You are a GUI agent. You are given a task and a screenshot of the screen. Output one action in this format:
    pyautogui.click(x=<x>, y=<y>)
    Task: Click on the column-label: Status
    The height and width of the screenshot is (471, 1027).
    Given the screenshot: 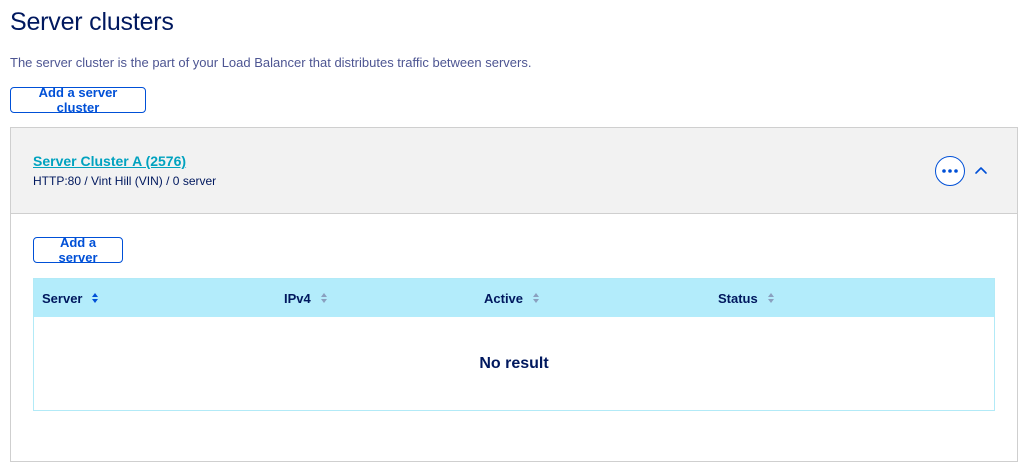 What is the action you would take?
    pyautogui.click(x=738, y=298)
    